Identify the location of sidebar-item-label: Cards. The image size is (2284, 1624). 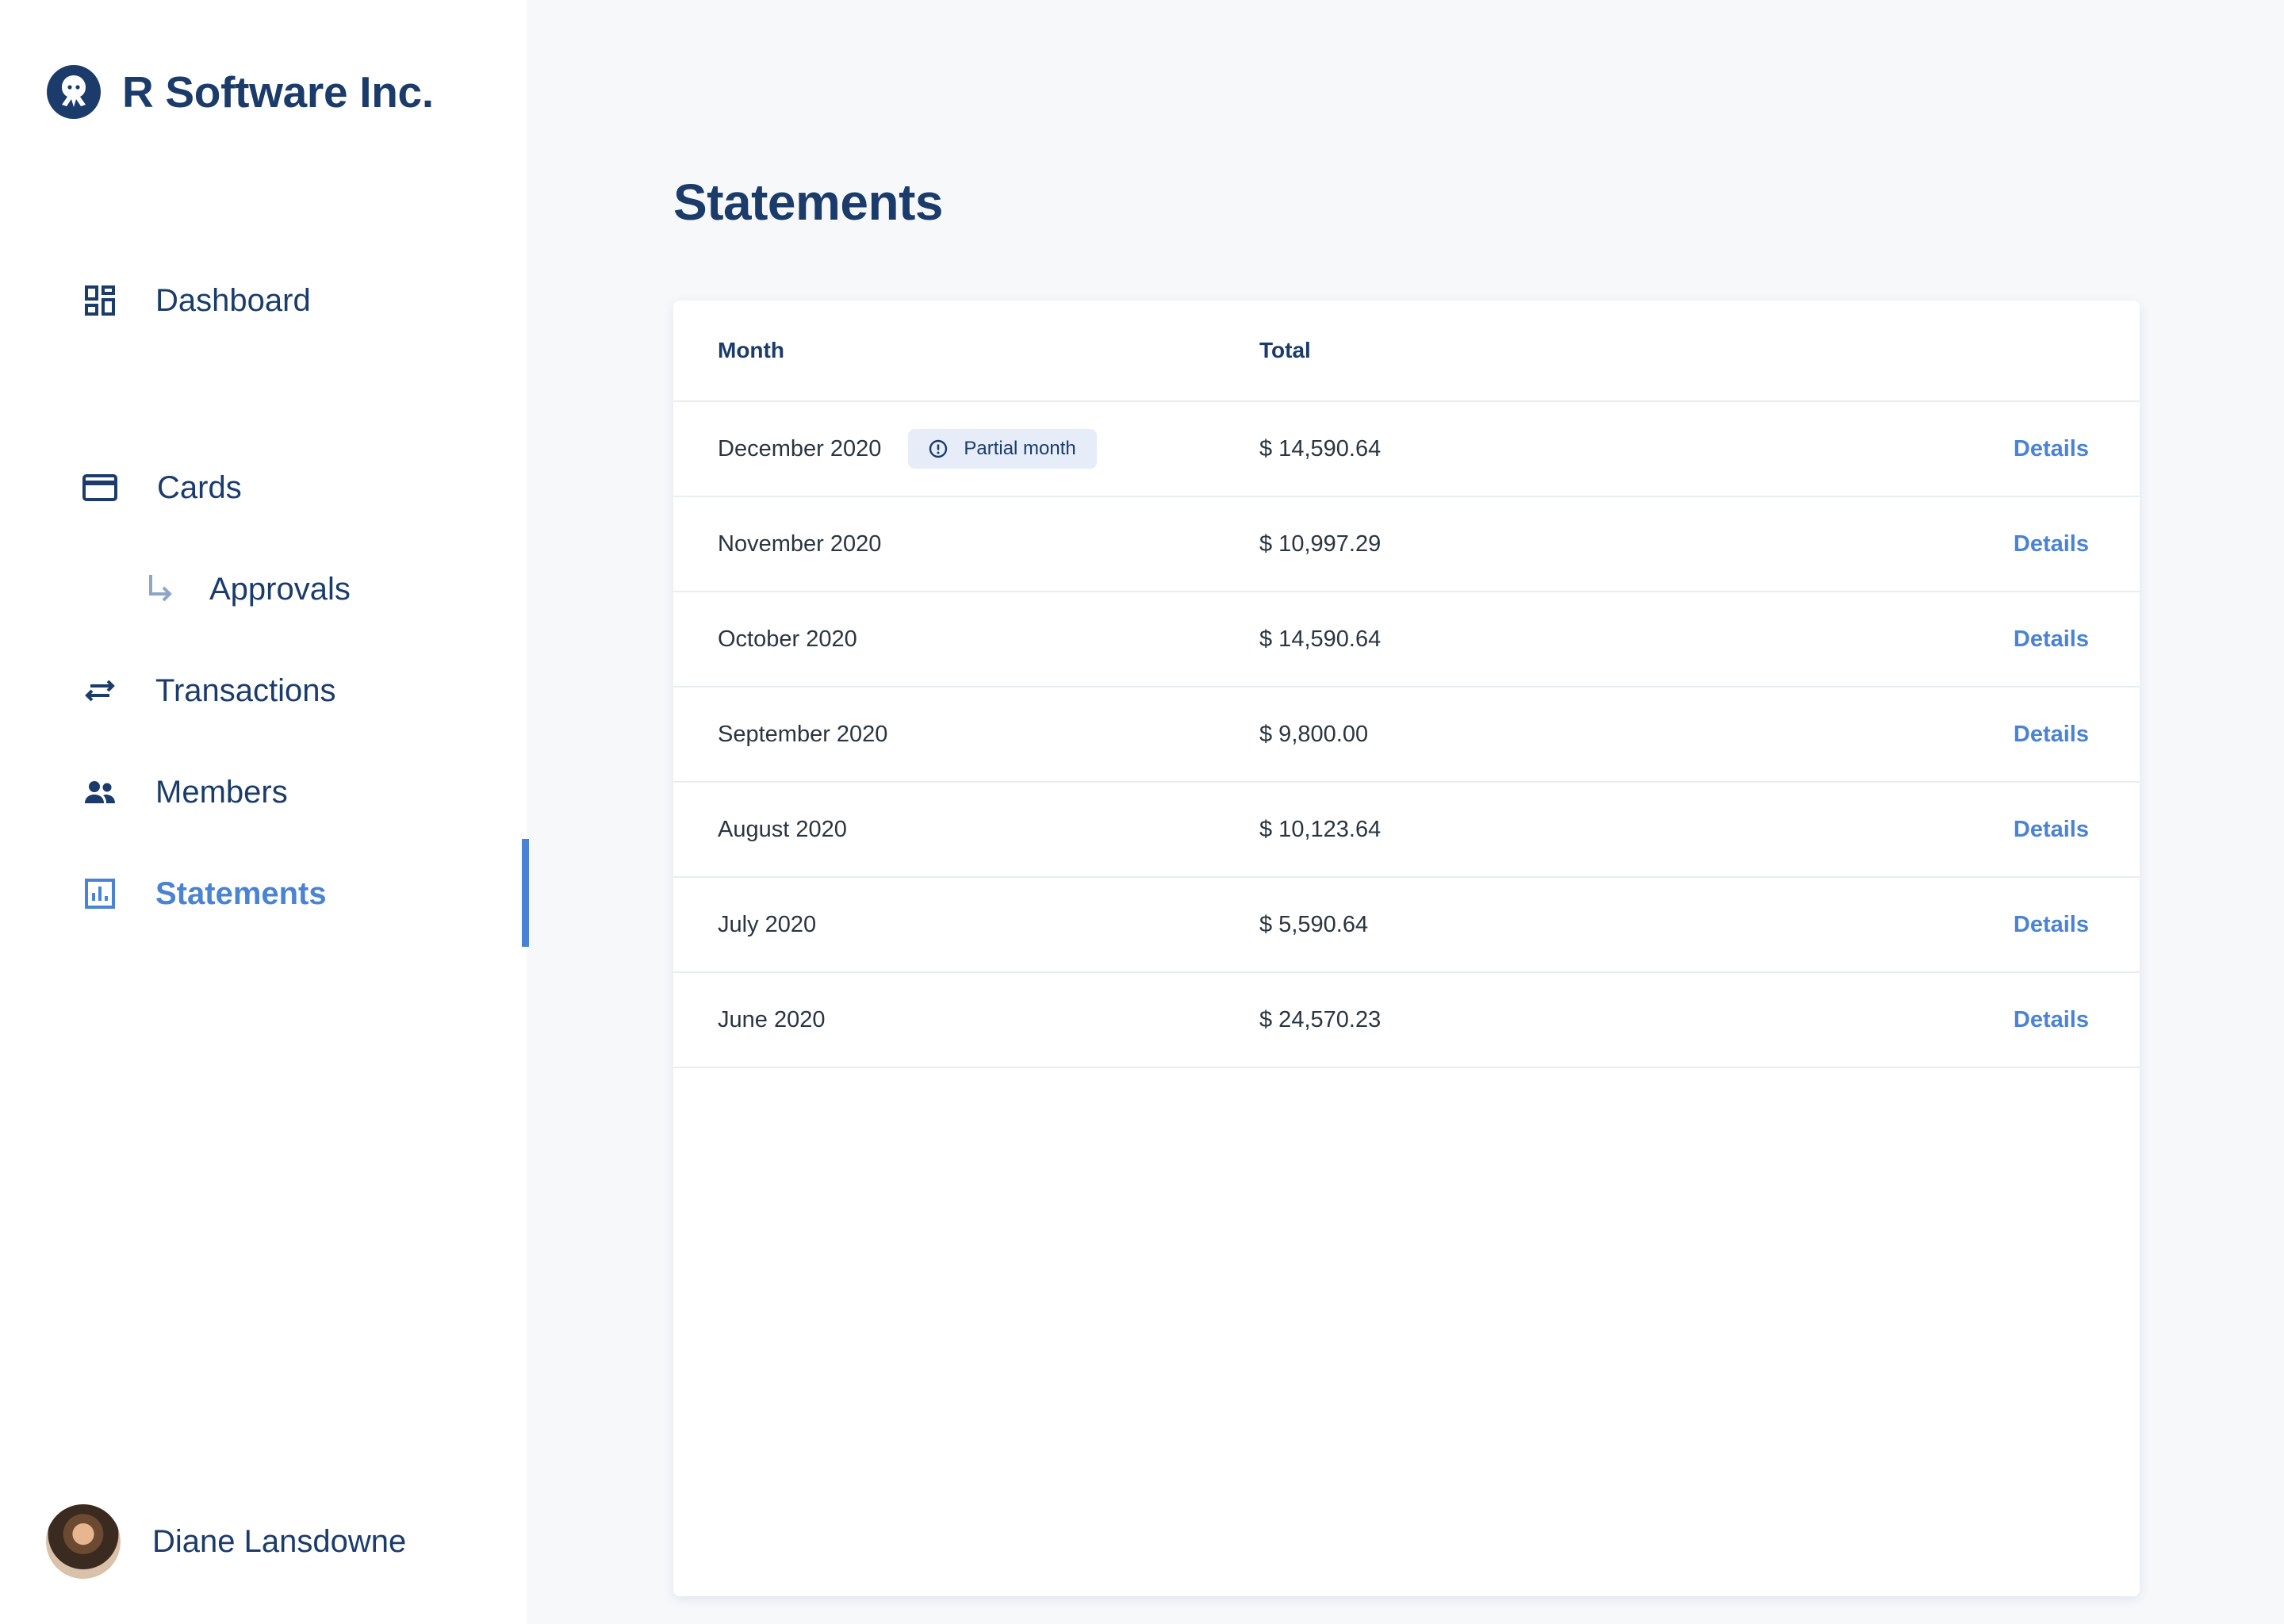
(199, 487).